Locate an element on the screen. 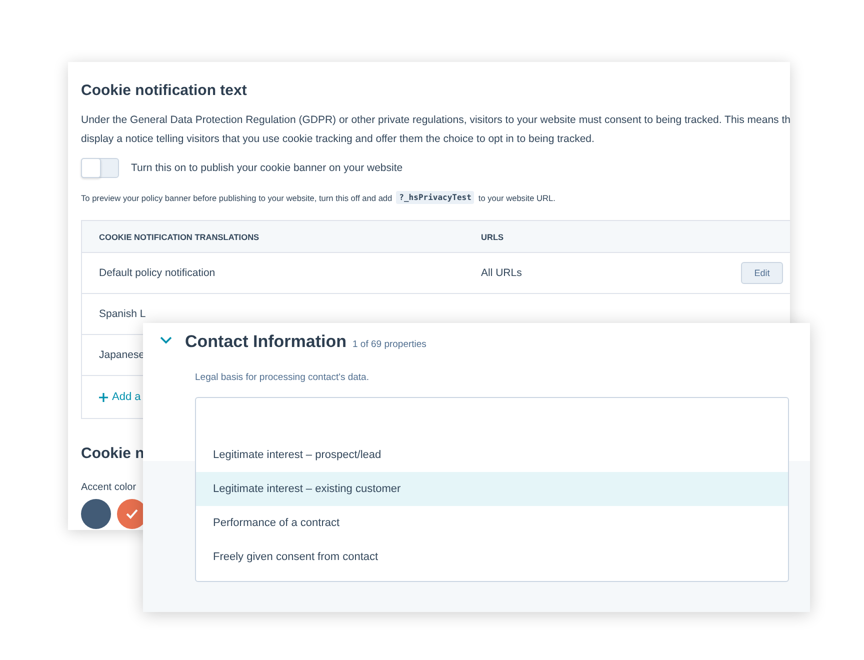 The width and height of the screenshot is (864, 660). section-title: Cookie notification text is located at coordinates (164, 90).